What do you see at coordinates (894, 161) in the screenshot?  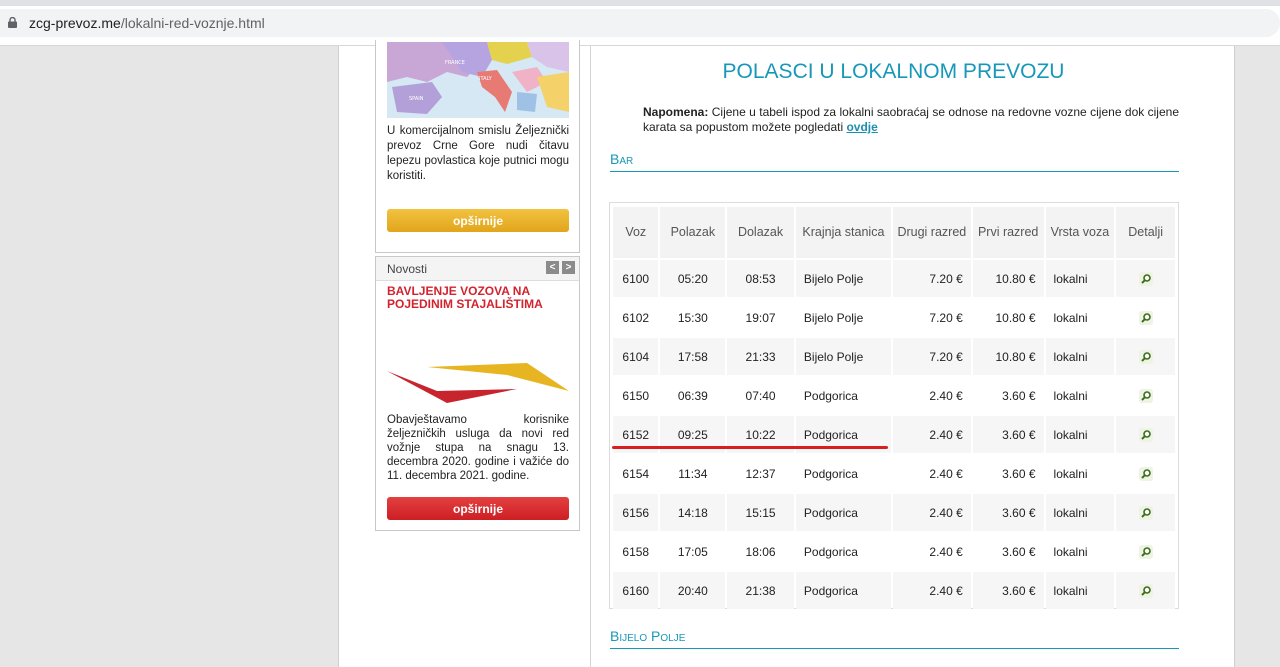 I see `section-heading-bar: Bar` at bounding box center [894, 161].